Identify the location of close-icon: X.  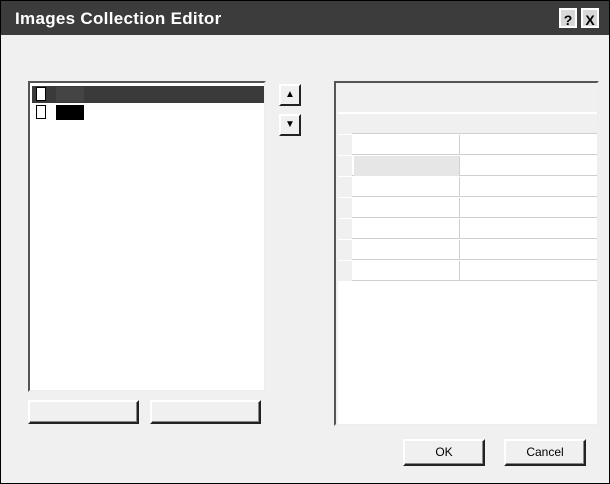
(590, 20).